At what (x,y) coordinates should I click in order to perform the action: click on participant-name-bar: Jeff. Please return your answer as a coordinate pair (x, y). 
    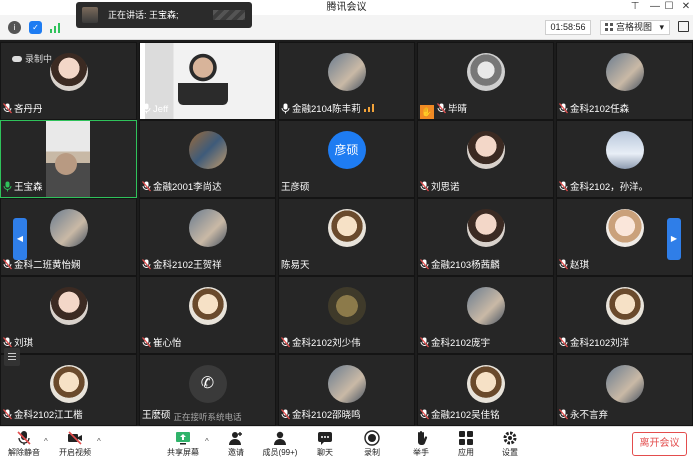
    Looking at the image, I should click on (155, 110).